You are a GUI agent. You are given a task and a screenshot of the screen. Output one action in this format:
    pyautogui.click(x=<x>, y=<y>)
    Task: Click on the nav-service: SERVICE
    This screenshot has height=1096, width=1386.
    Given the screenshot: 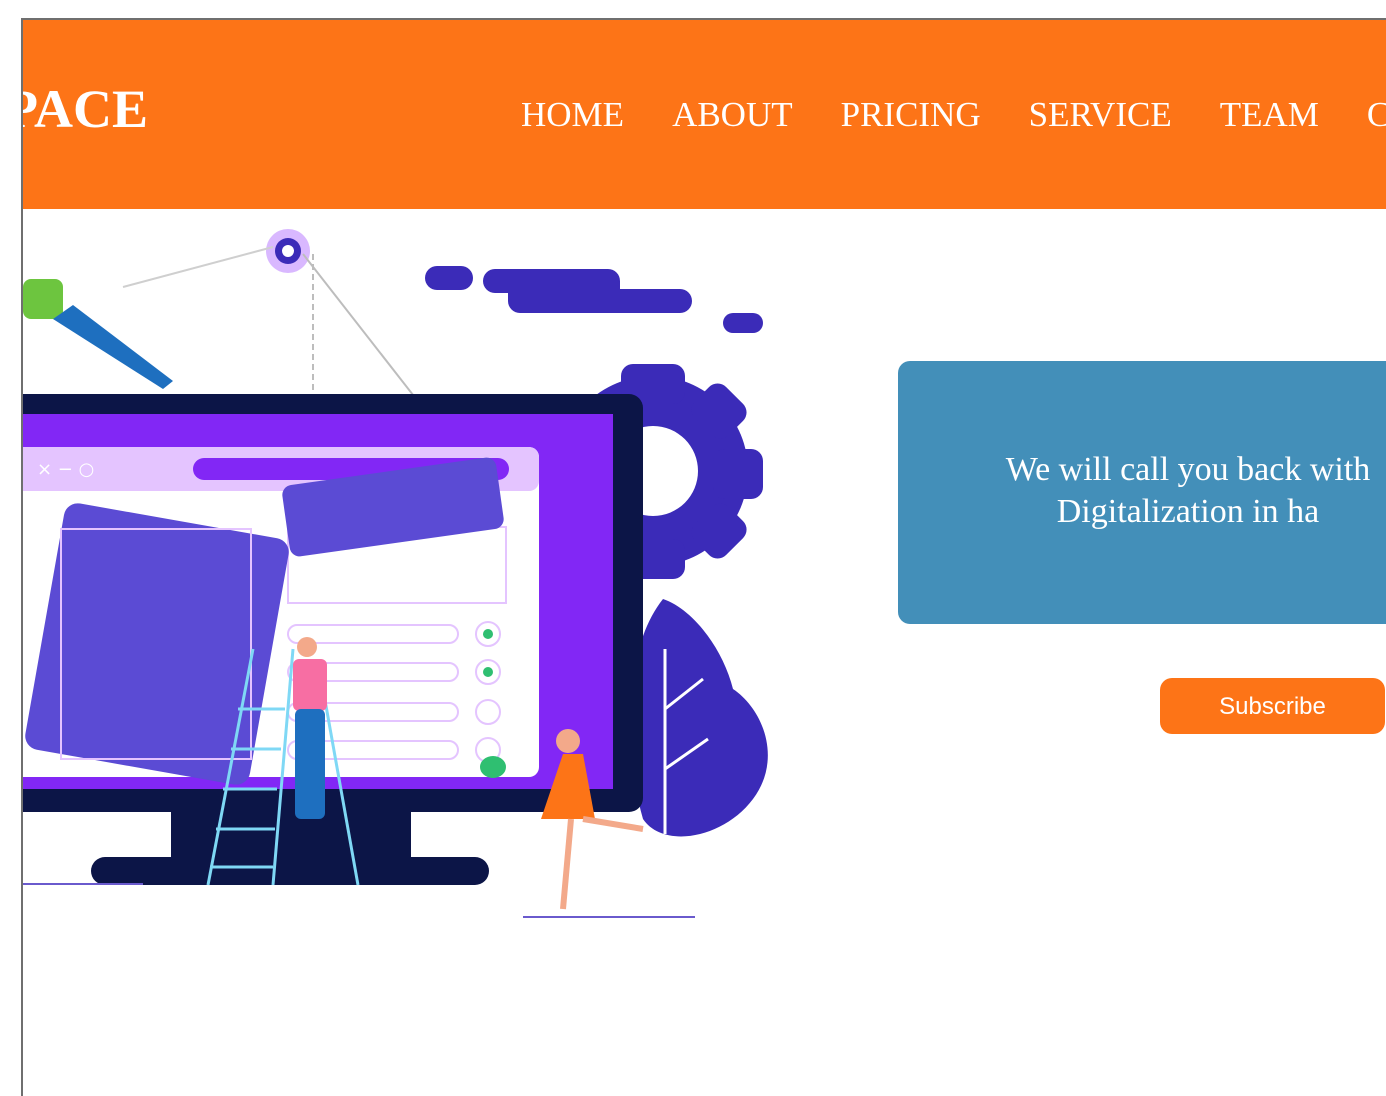 What is the action you would take?
    pyautogui.click(x=1100, y=115)
    